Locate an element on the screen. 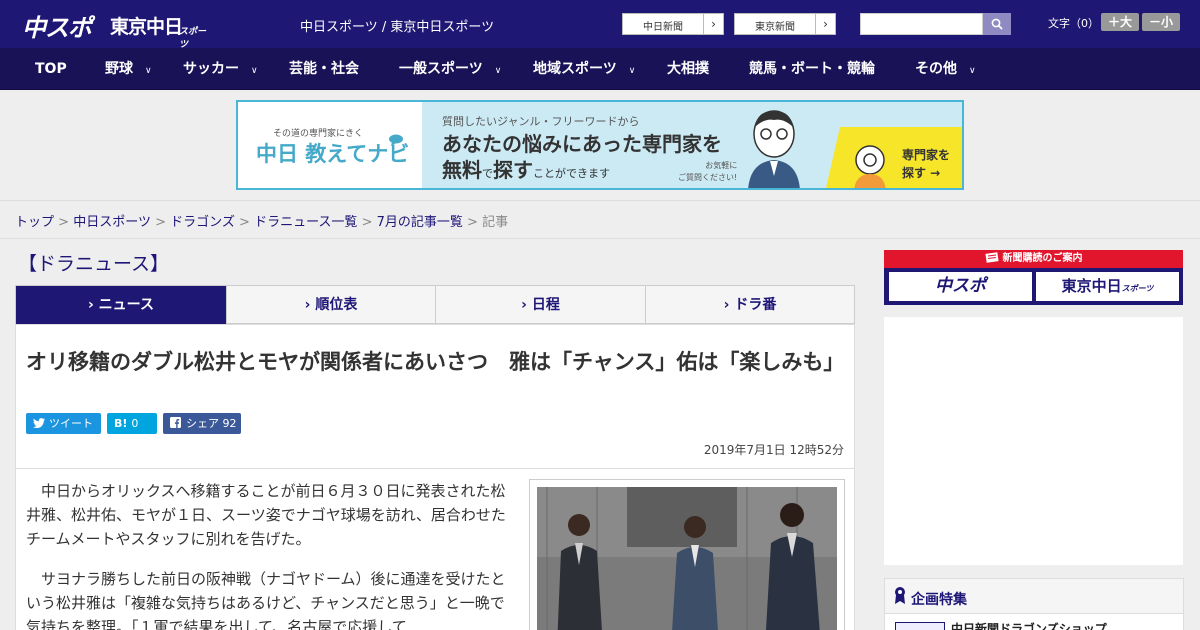 Image resolution: width=1200 pixels, height=630 pixels. nav-item-top: TOP is located at coordinates (51, 69).